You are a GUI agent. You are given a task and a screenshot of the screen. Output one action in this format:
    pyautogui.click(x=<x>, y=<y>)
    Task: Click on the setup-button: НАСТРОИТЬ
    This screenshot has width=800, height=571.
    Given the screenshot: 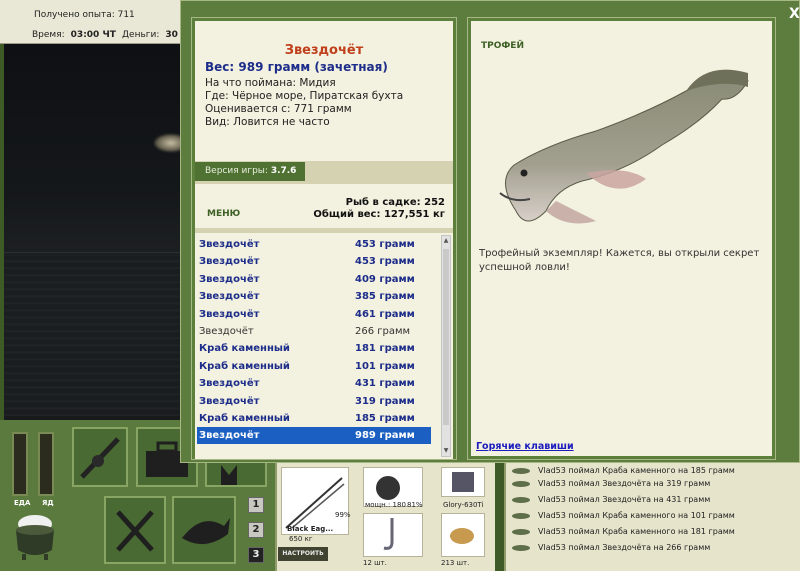 What is the action you would take?
    pyautogui.click(x=303, y=554)
    